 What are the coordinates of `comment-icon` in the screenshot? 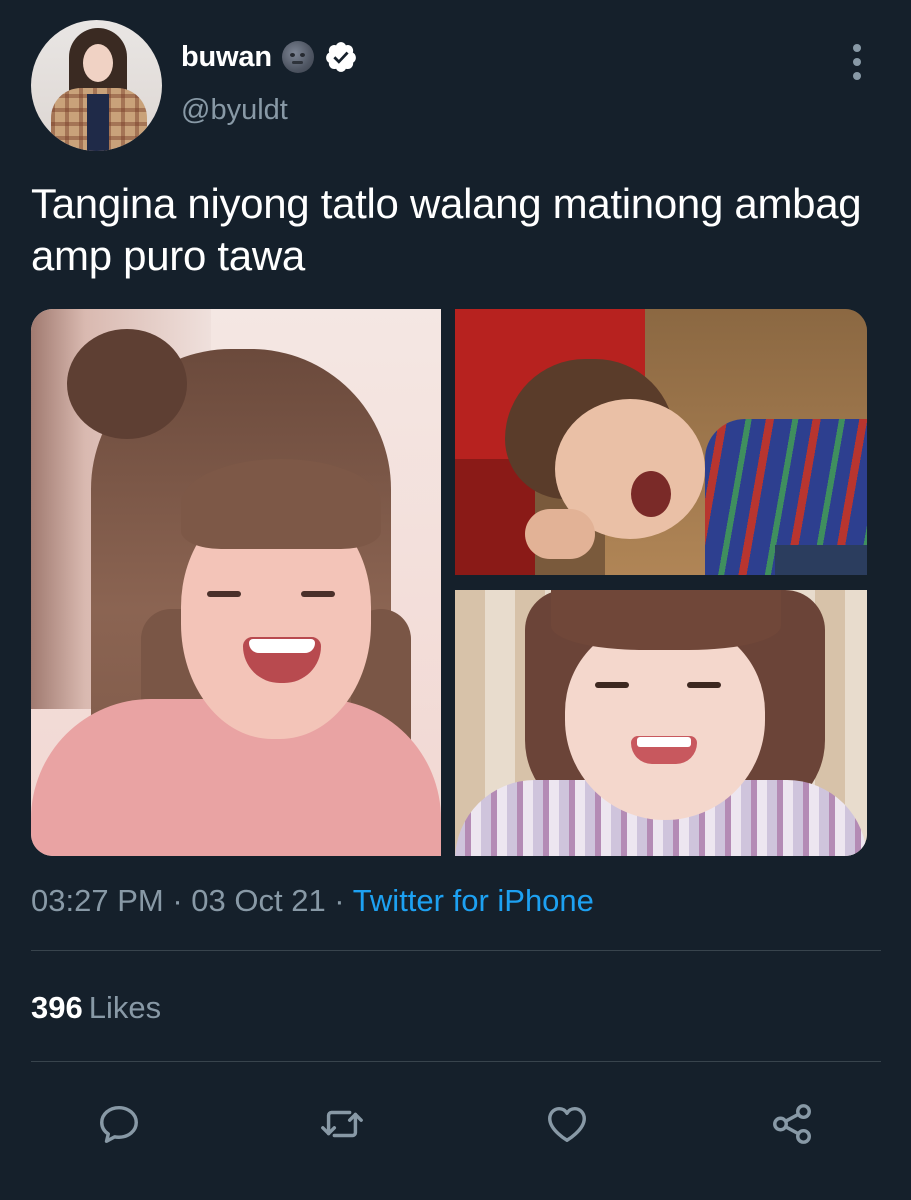 It's located at (119, 1124).